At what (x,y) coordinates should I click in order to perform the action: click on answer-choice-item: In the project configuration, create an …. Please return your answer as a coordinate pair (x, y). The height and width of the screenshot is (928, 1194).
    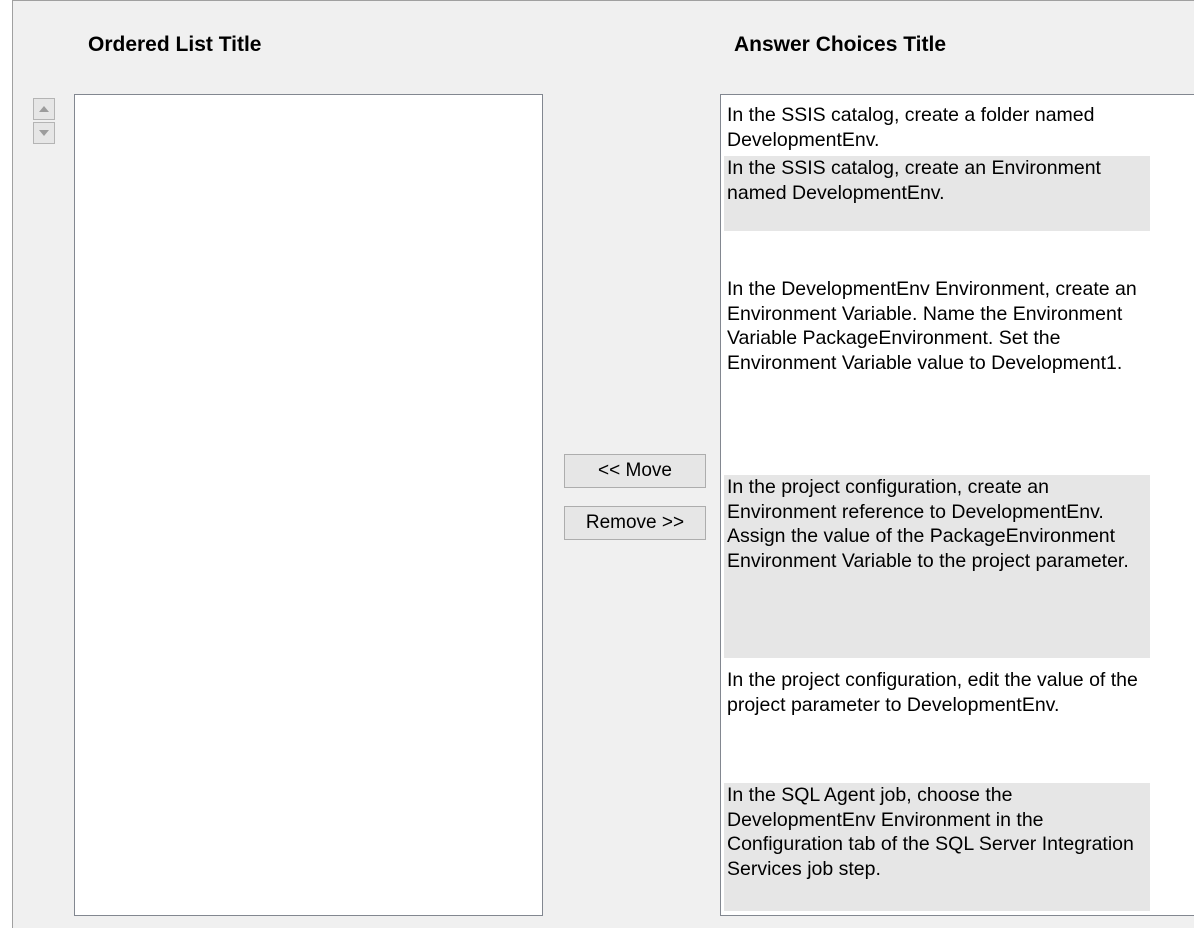
    Looking at the image, I should click on (937, 566).